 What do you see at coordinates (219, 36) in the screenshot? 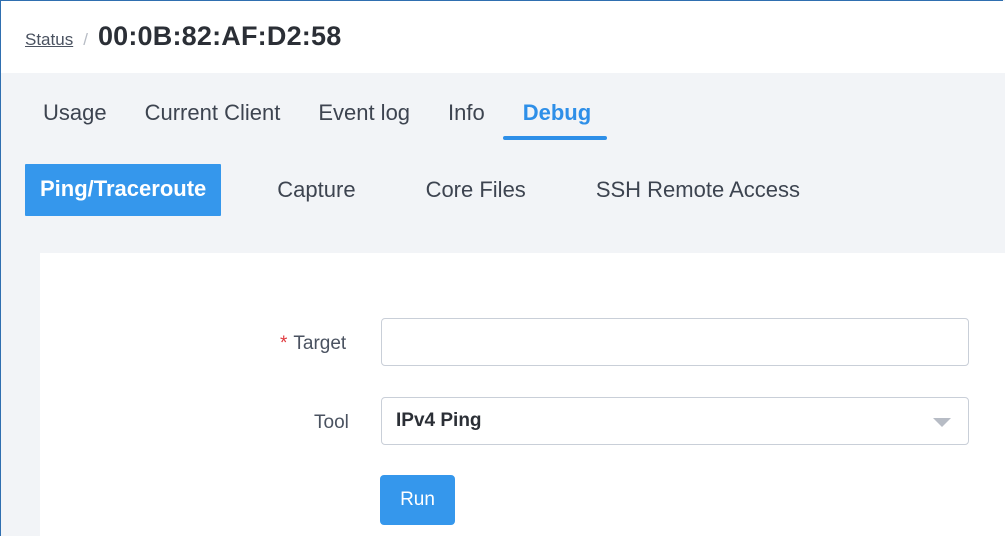
I see `page-title: 00:0B:82:AF:D2:58` at bounding box center [219, 36].